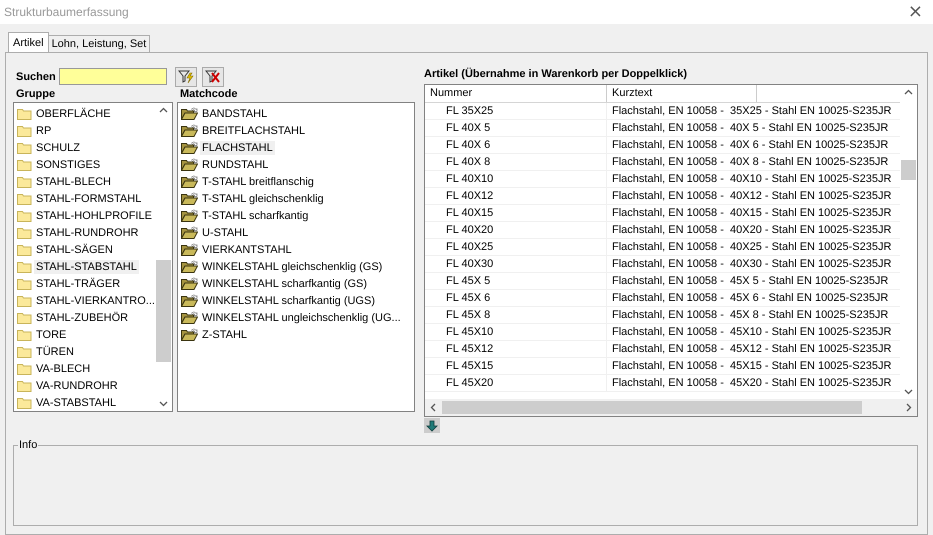 Image resolution: width=933 pixels, height=535 pixels. Describe the element at coordinates (28, 42) in the screenshot. I see `tab: Artikel` at that location.